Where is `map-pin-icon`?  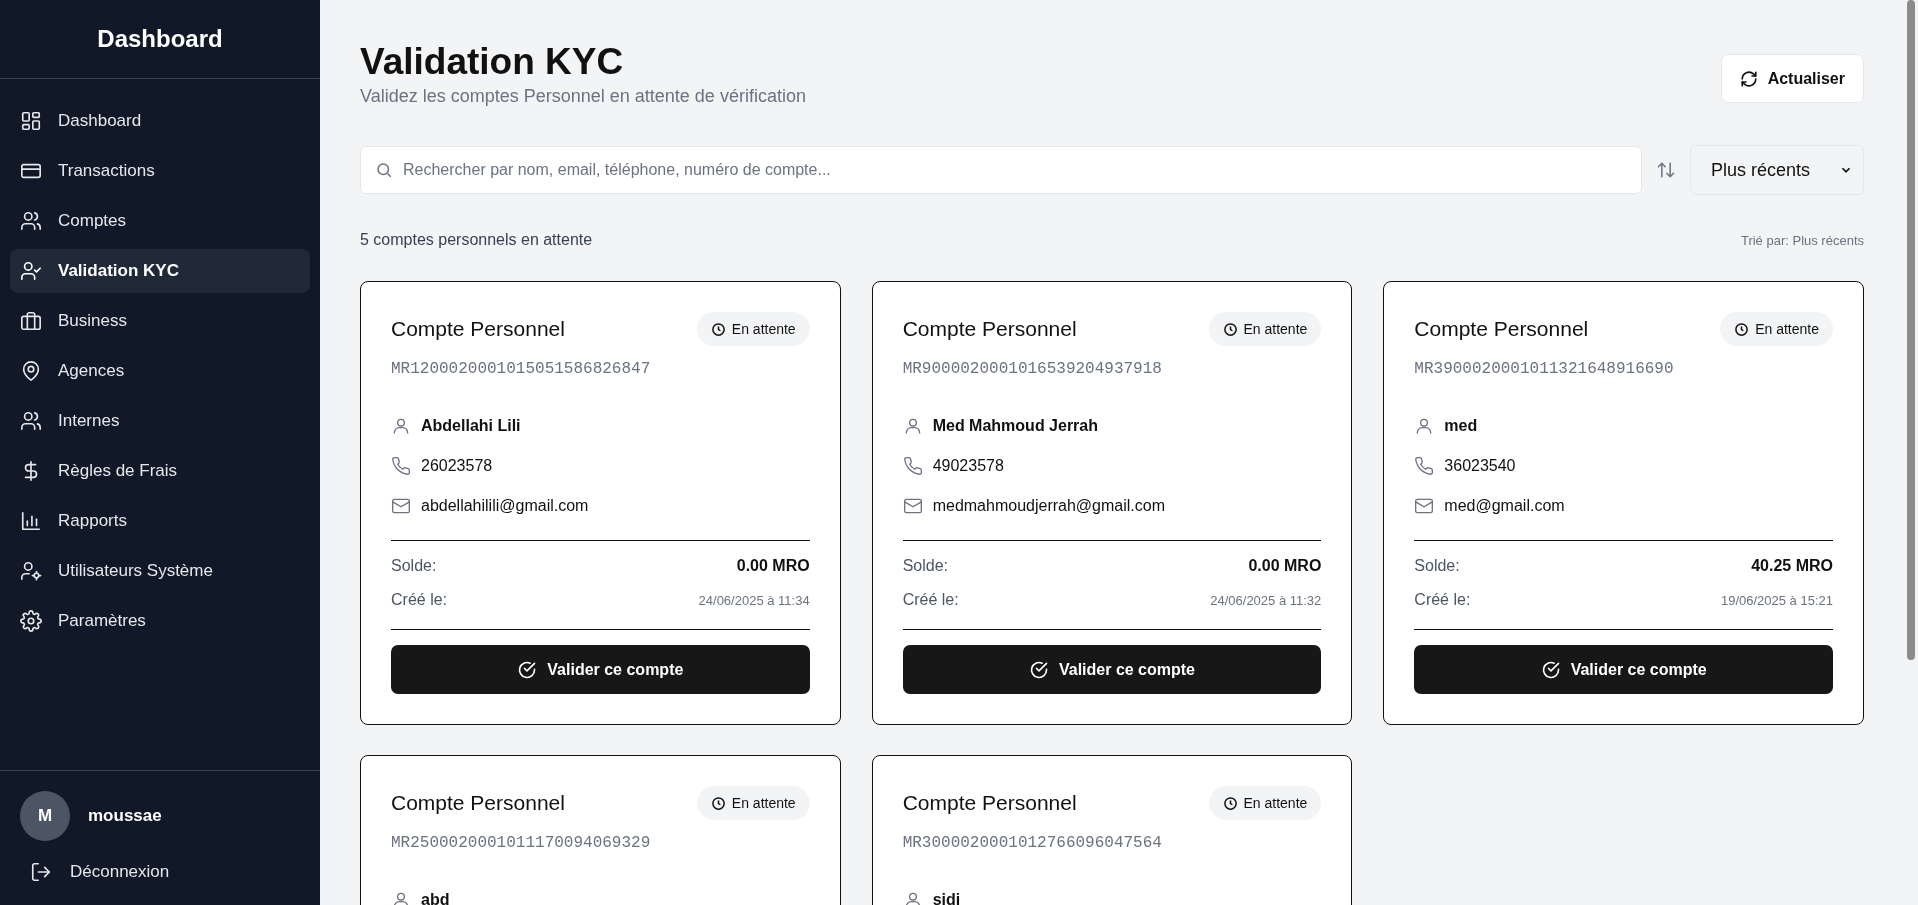 map-pin-icon is located at coordinates (31, 371).